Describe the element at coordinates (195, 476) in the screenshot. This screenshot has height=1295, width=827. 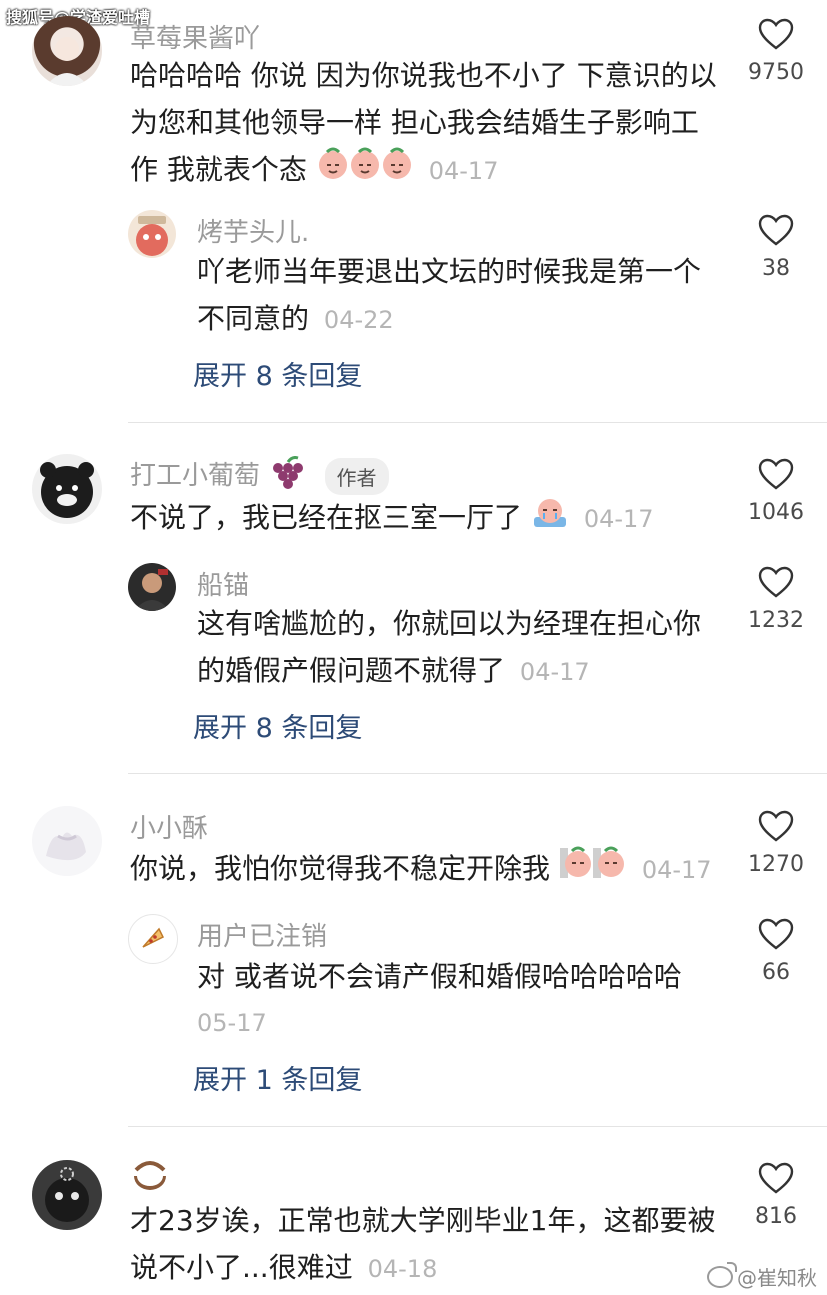
I see `username-text: 打工小葡萄` at that location.